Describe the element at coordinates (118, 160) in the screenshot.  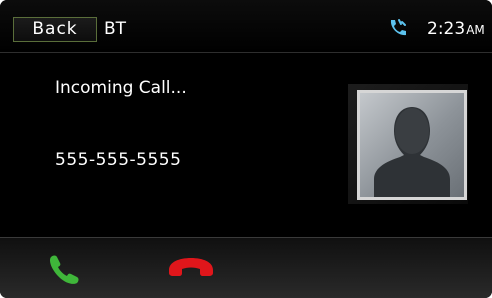
I see `caller-number: 555-555-5555` at that location.